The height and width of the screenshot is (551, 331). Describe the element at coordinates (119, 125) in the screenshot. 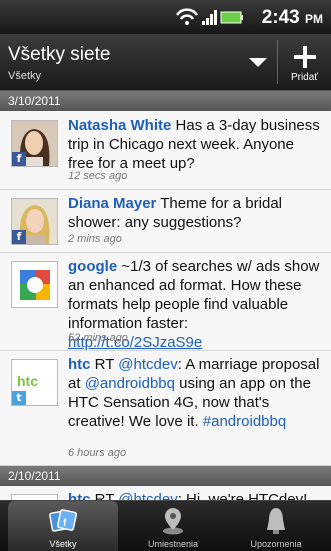

I see `post-author: Natasha White` at that location.